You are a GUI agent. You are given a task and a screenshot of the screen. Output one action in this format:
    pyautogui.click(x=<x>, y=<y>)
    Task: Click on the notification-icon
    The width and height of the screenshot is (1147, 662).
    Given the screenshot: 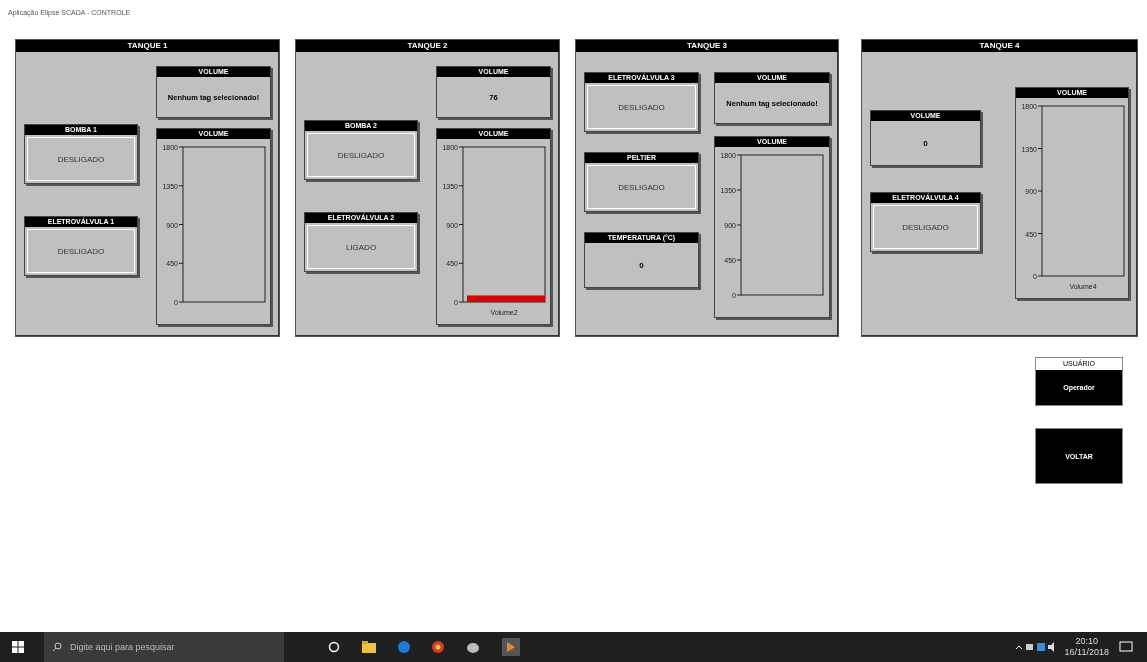 What is the action you would take?
    pyautogui.click(x=1126, y=647)
    